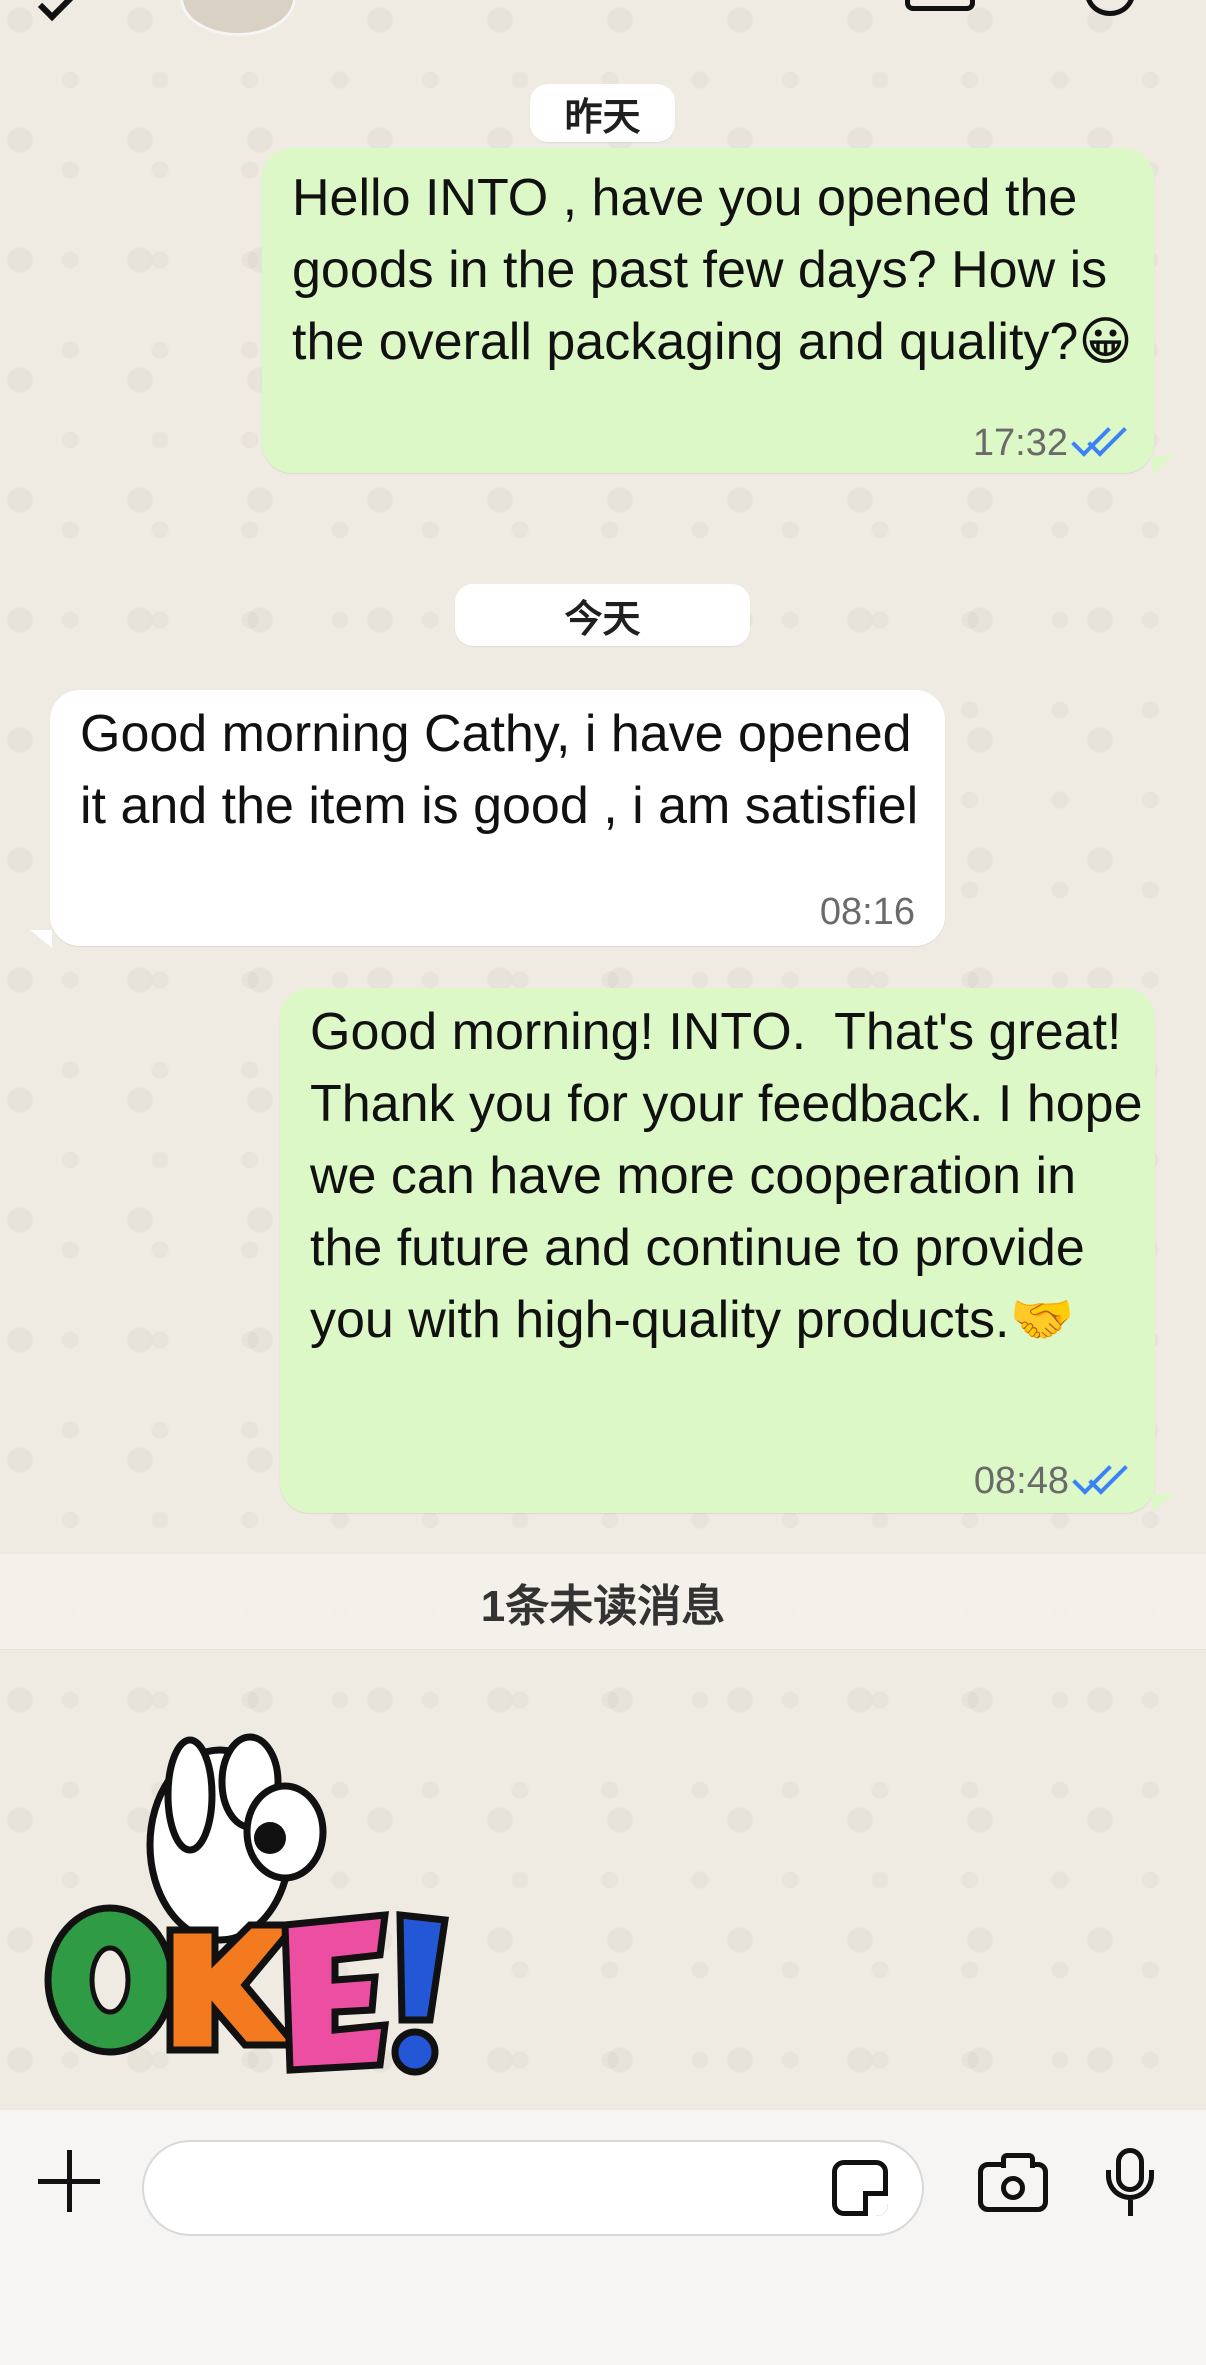 Image resolution: width=1206 pixels, height=2365 pixels. I want to click on message-time: 17:32, so click(1020, 443).